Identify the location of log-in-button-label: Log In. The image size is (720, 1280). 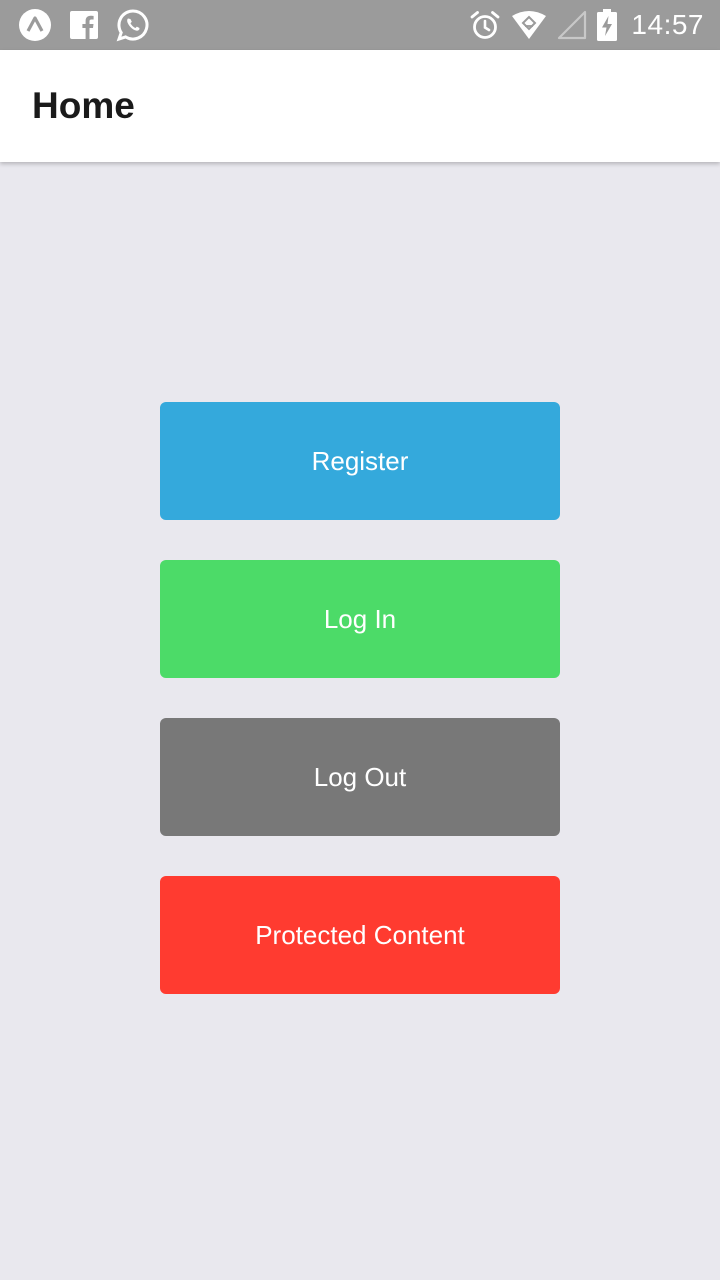
(360, 618).